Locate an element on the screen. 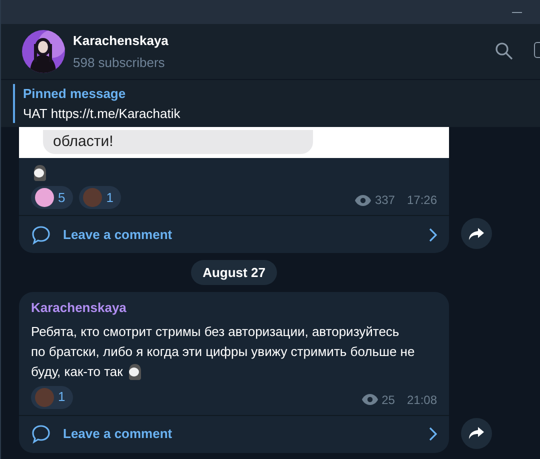  message-time: 17:26 is located at coordinates (421, 200).